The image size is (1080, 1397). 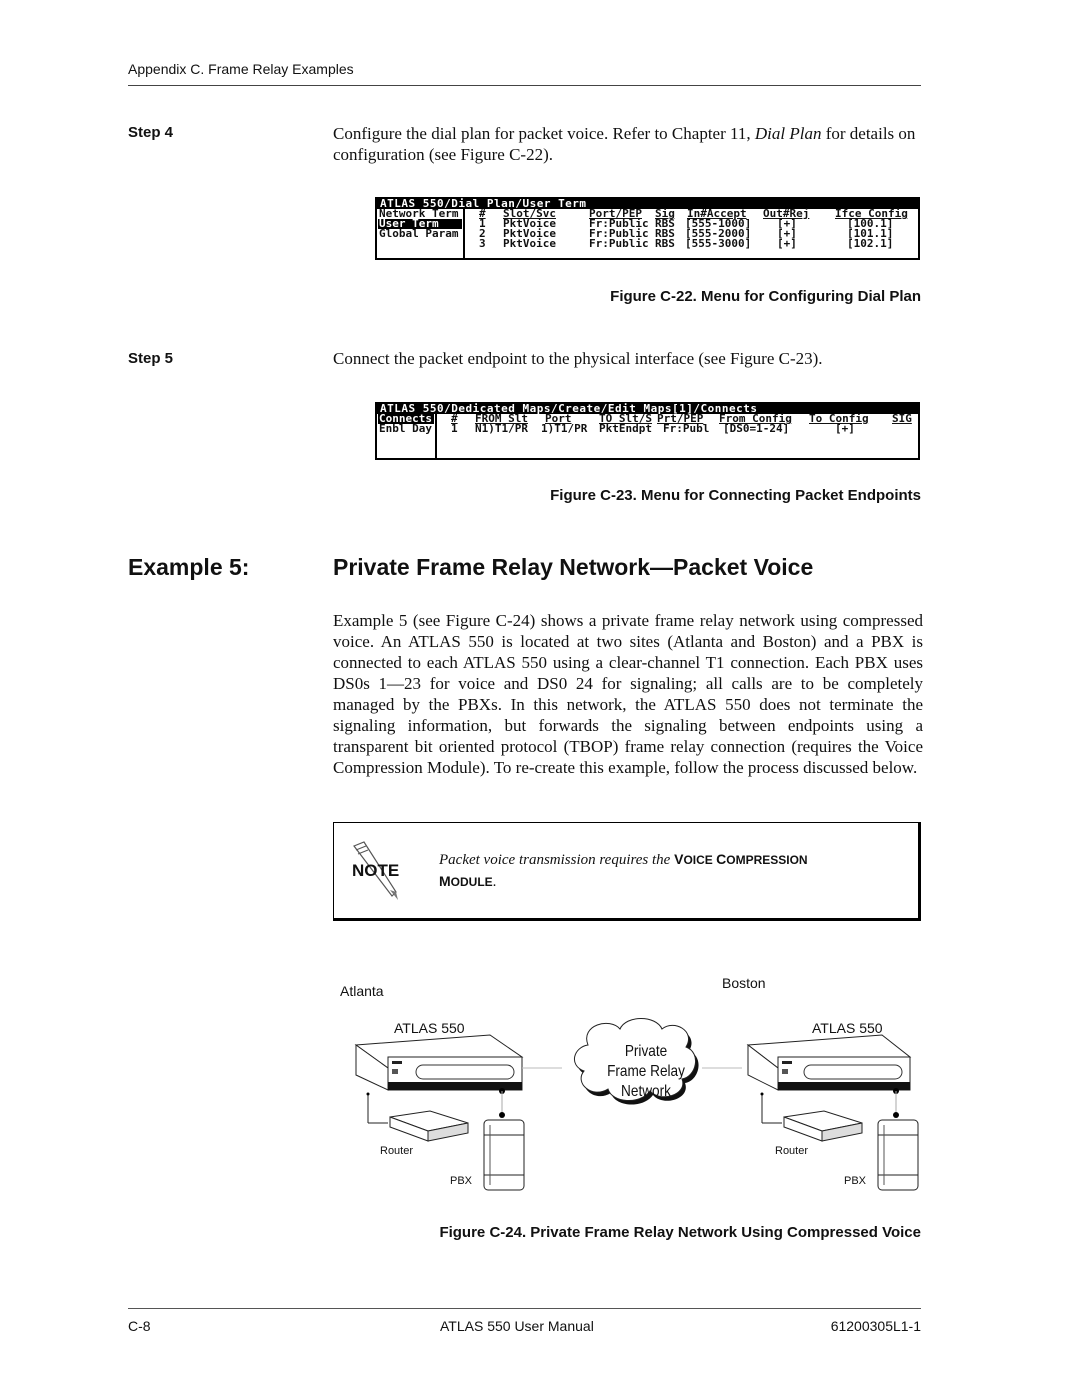 What do you see at coordinates (151, 358) in the screenshot?
I see `step-5-label: Step 5` at bounding box center [151, 358].